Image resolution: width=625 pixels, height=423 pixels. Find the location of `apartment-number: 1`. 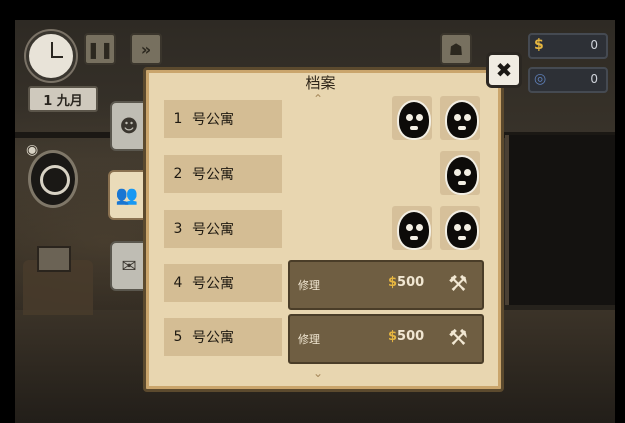

apartment-number: 1 is located at coordinates (178, 119).